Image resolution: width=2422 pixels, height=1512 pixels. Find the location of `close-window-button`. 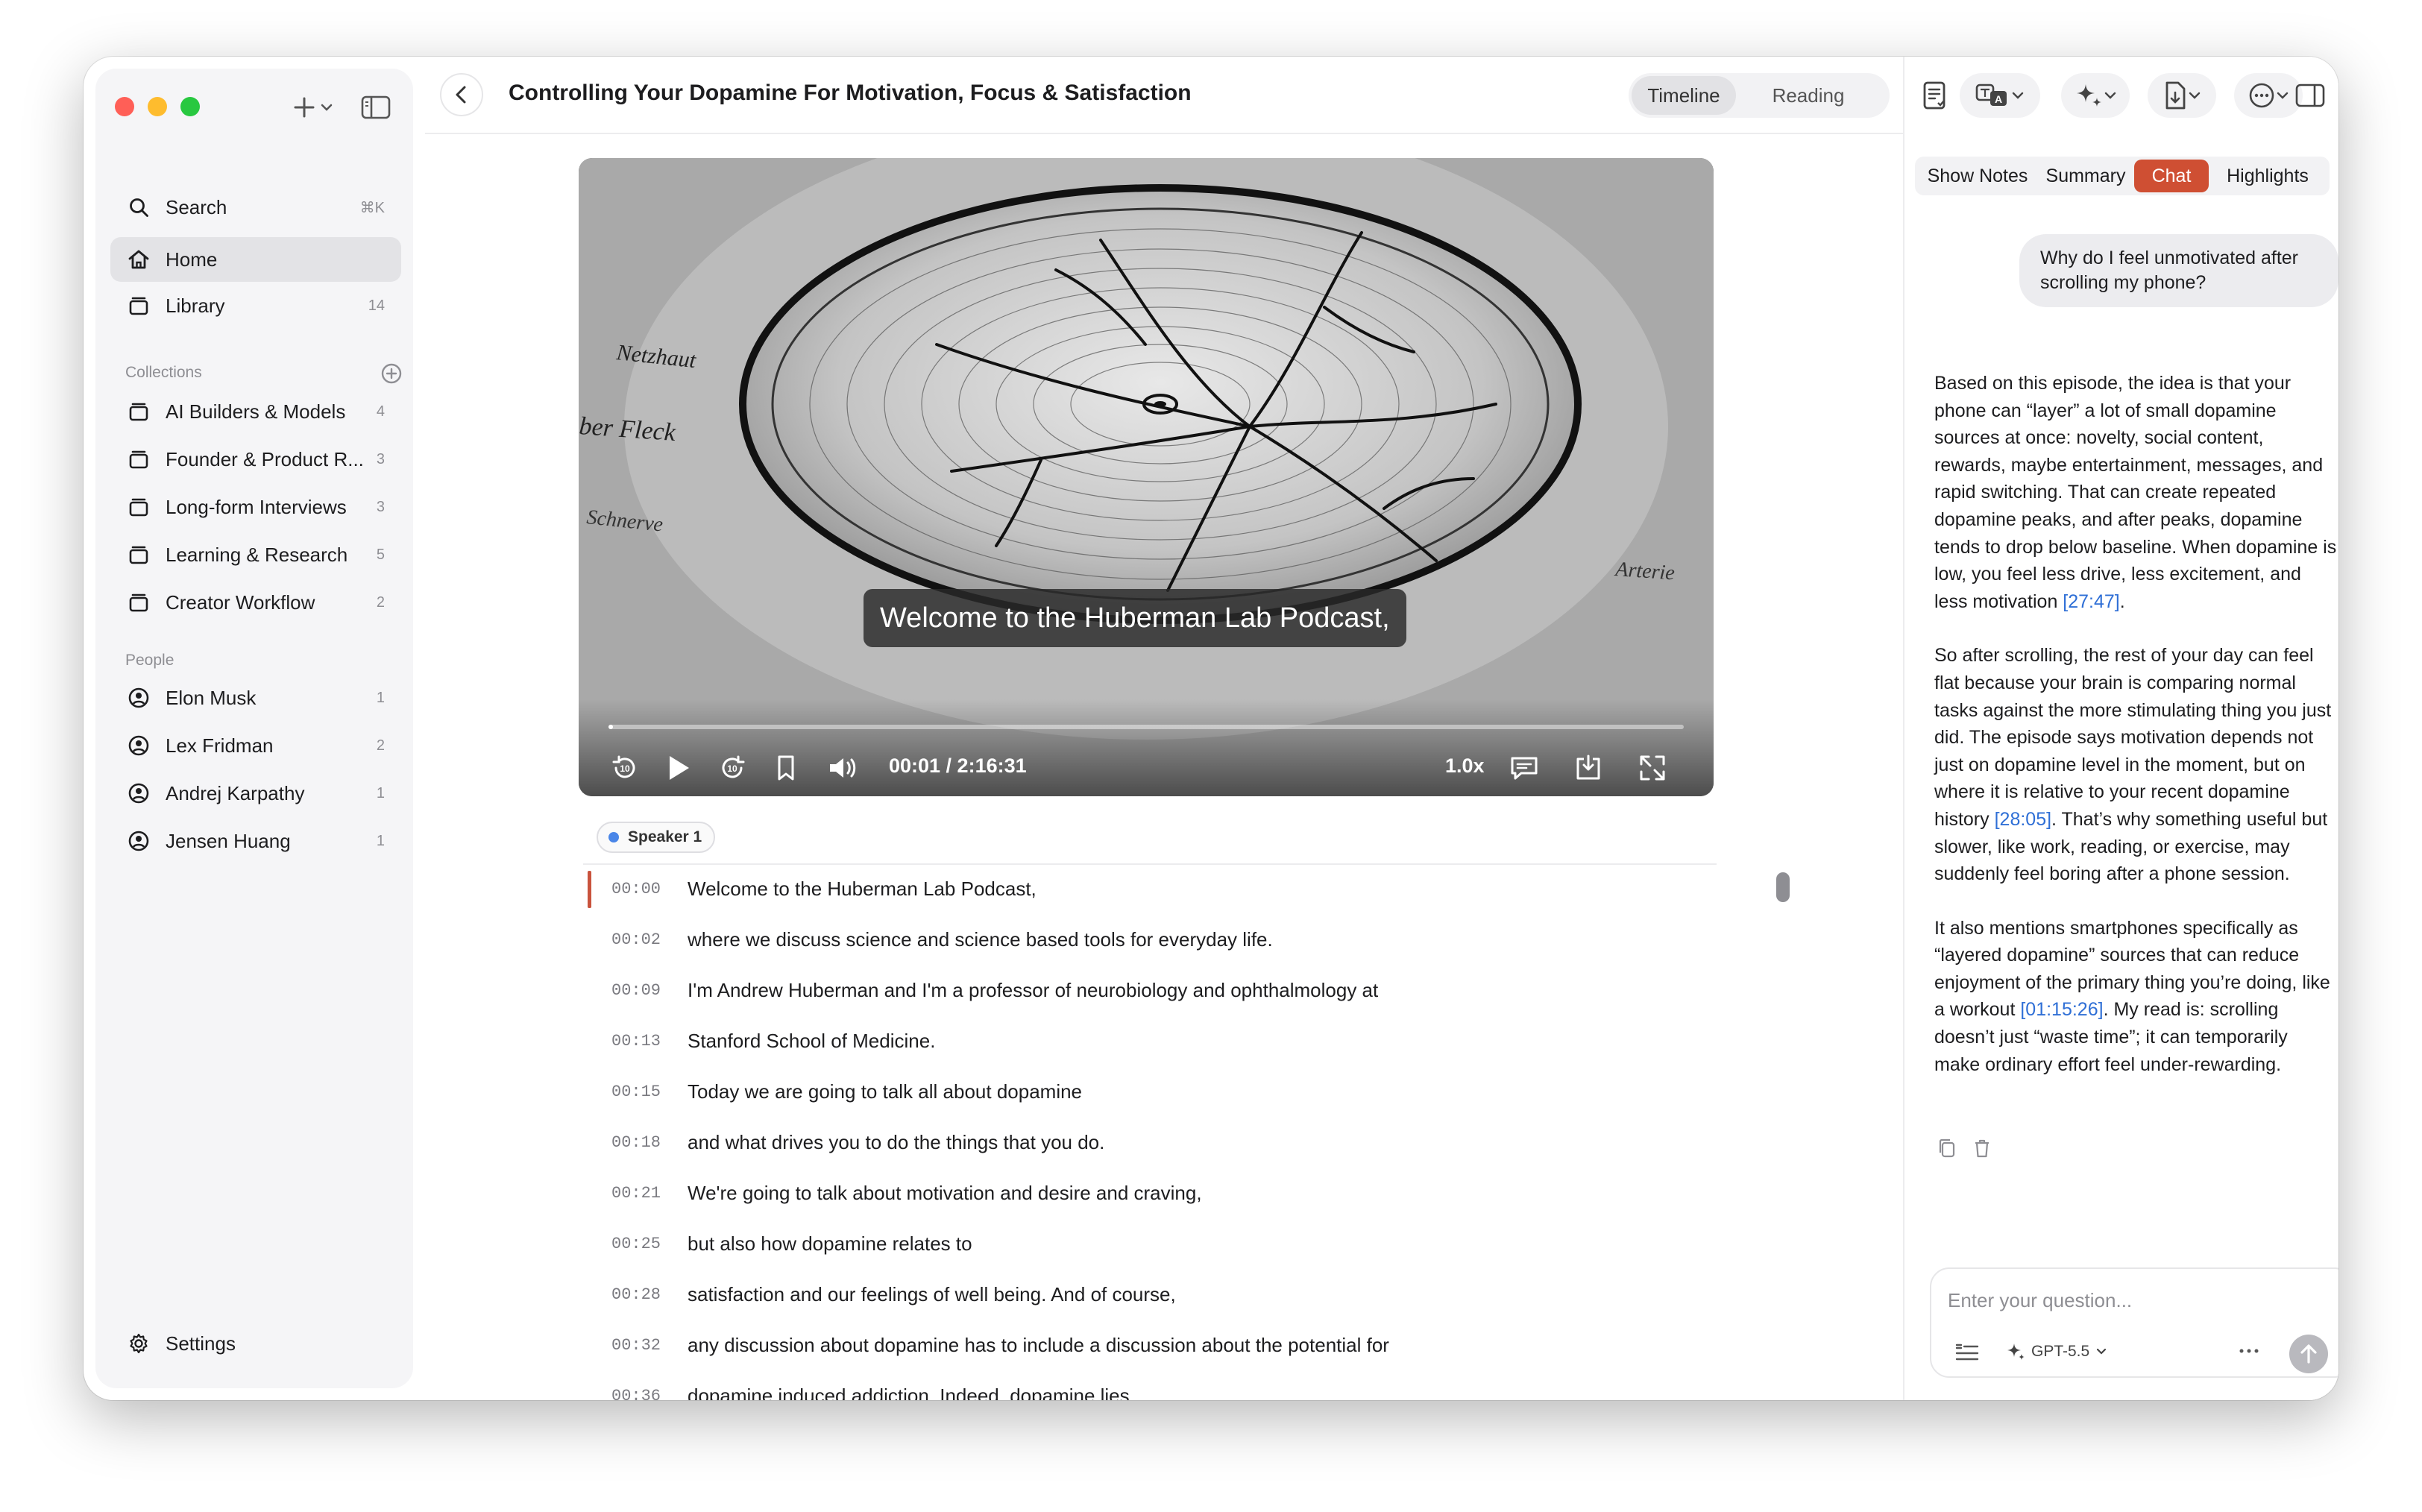

close-window-button is located at coordinates (124, 106).